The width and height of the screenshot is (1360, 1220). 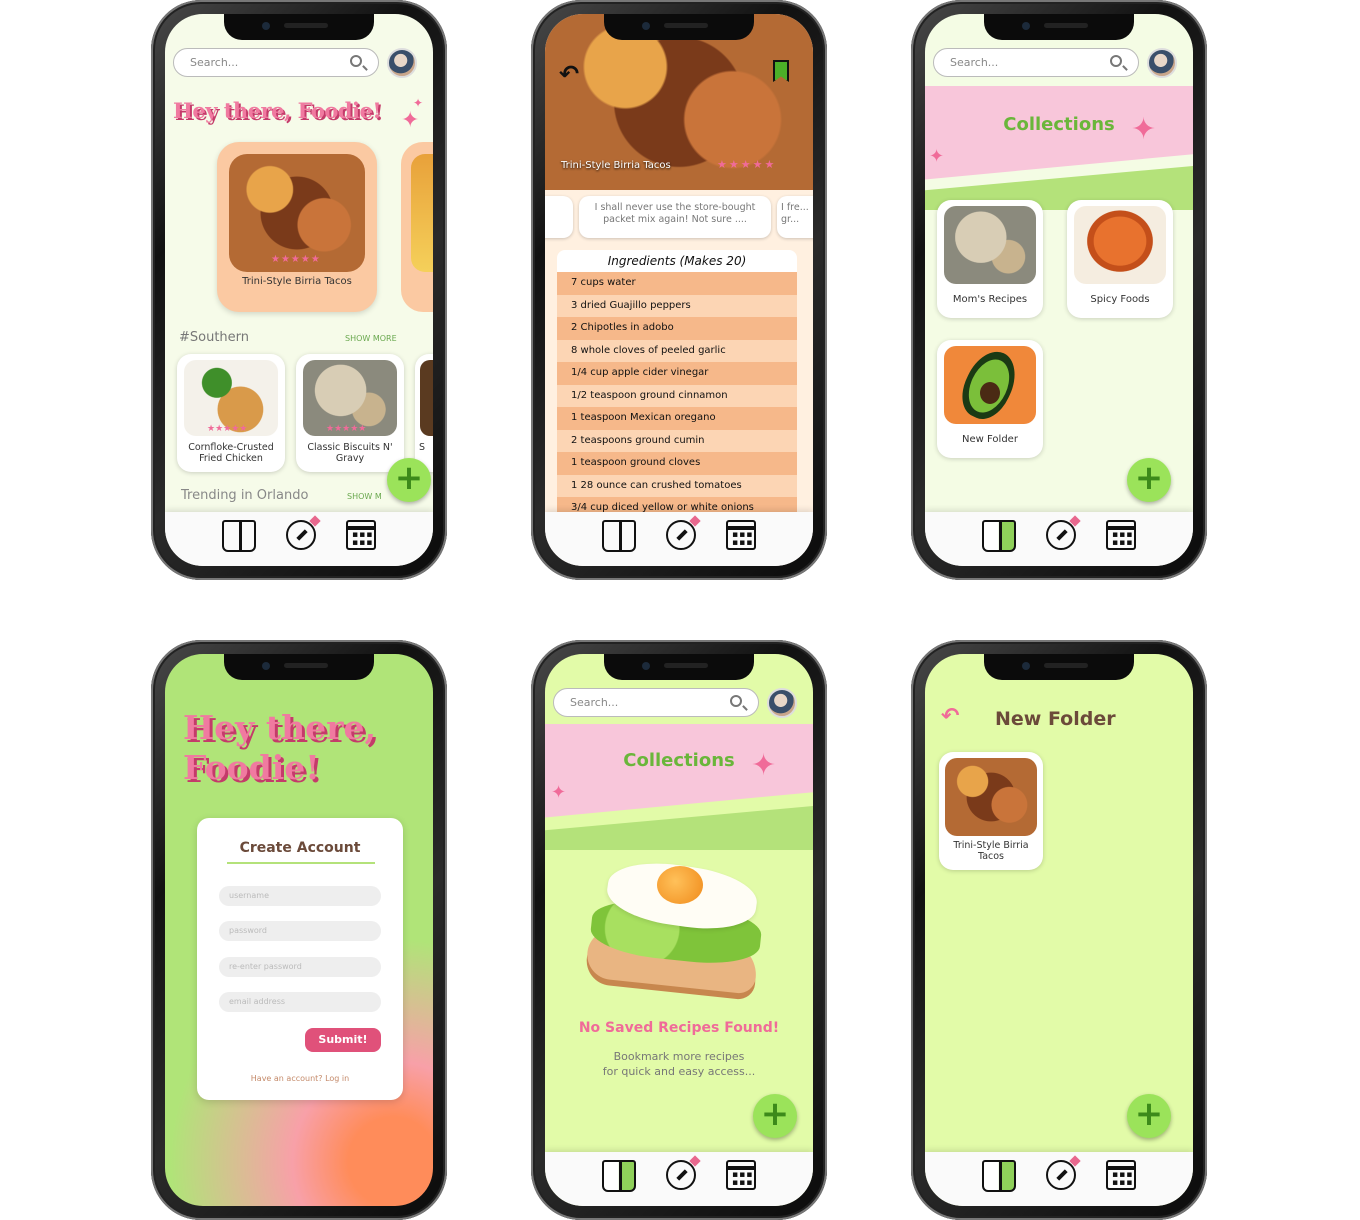 What do you see at coordinates (300, 848) in the screenshot?
I see `card-title: Create Account` at bounding box center [300, 848].